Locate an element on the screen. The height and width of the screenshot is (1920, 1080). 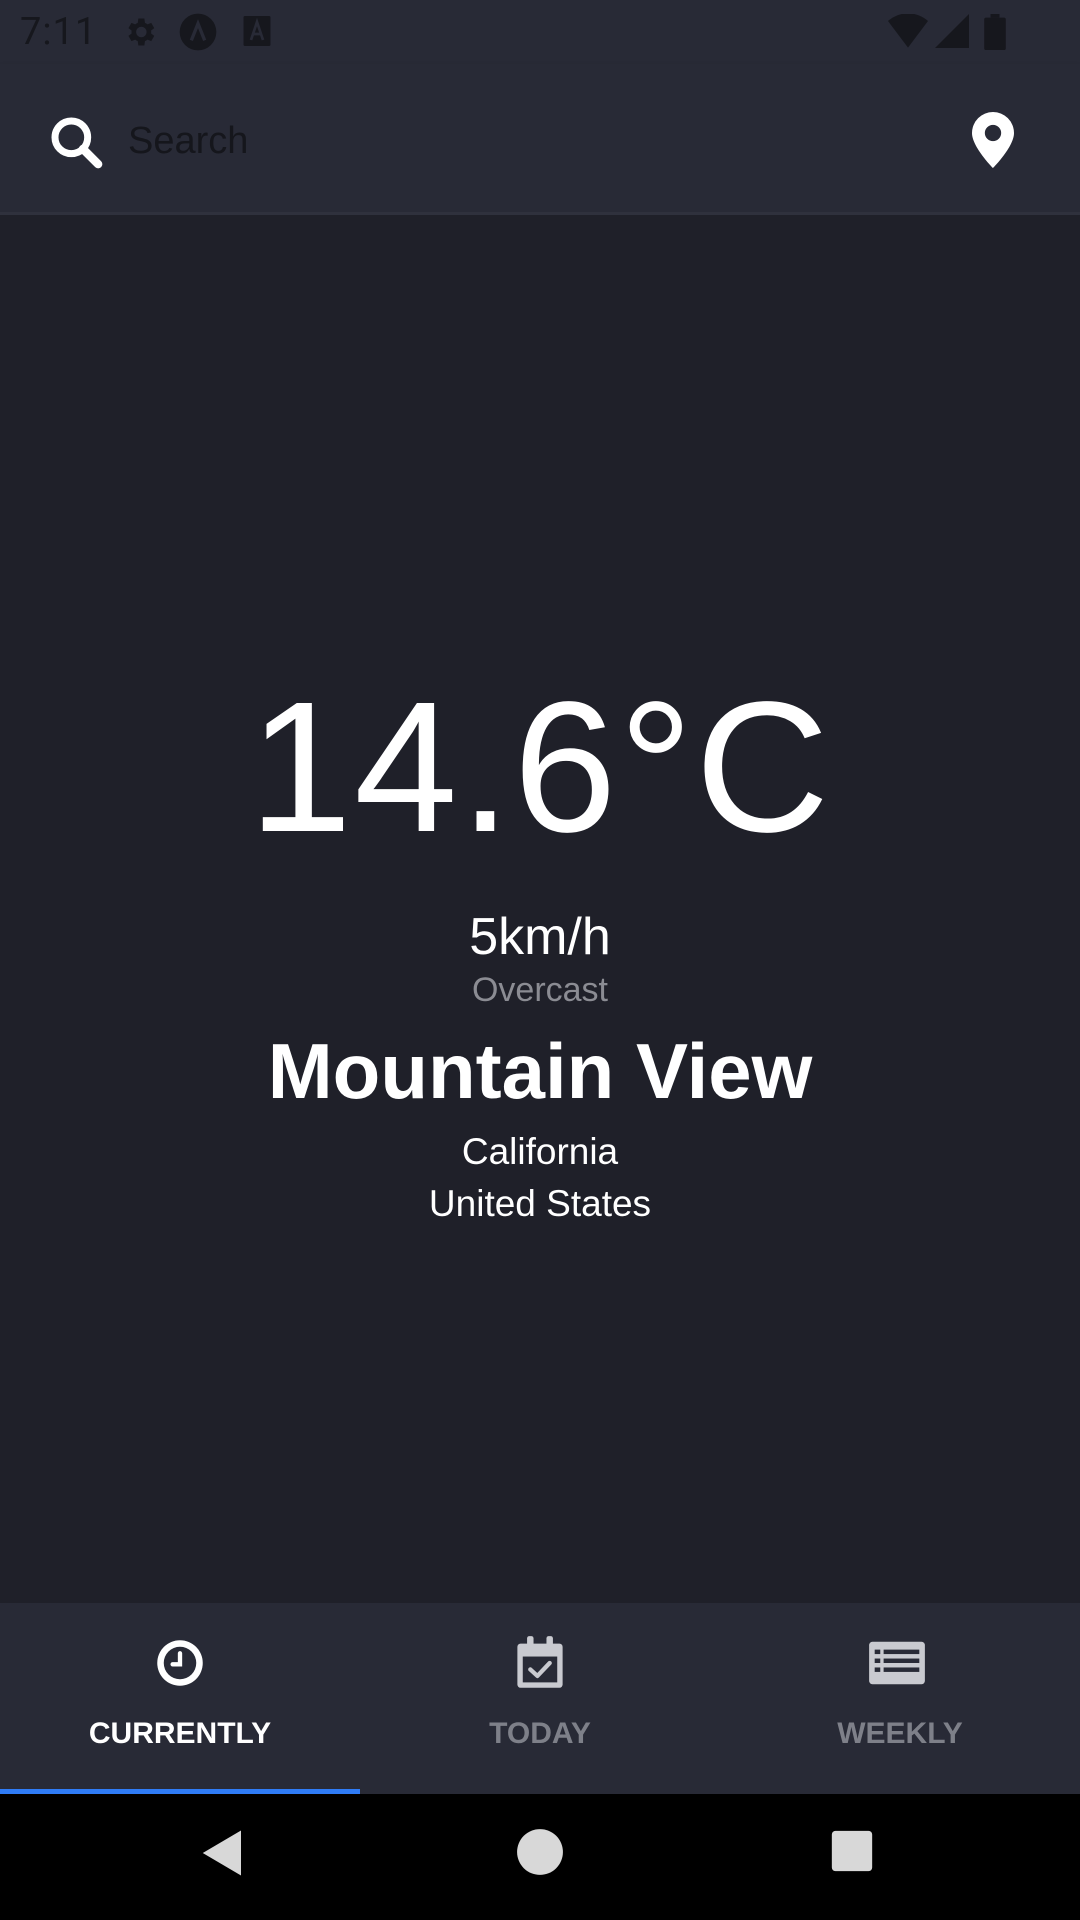
app-badge-icon is located at coordinates (198, 32).